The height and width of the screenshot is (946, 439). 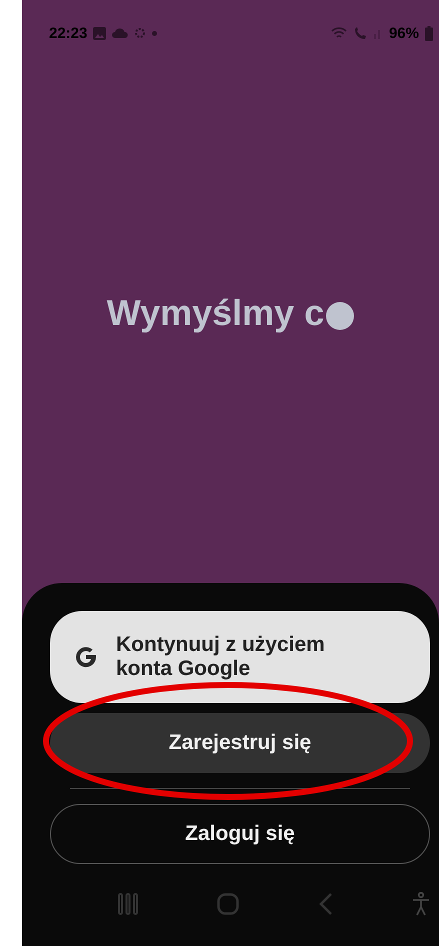 What do you see at coordinates (429, 33) in the screenshot?
I see `battery-icon` at bounding box center [429, 33].